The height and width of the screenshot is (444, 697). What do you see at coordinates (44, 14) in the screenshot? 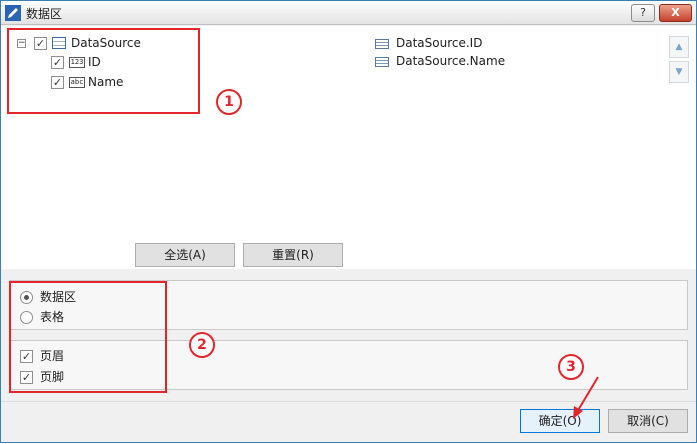
I see `window-title: 数据区` at bounding box center [44, 14].